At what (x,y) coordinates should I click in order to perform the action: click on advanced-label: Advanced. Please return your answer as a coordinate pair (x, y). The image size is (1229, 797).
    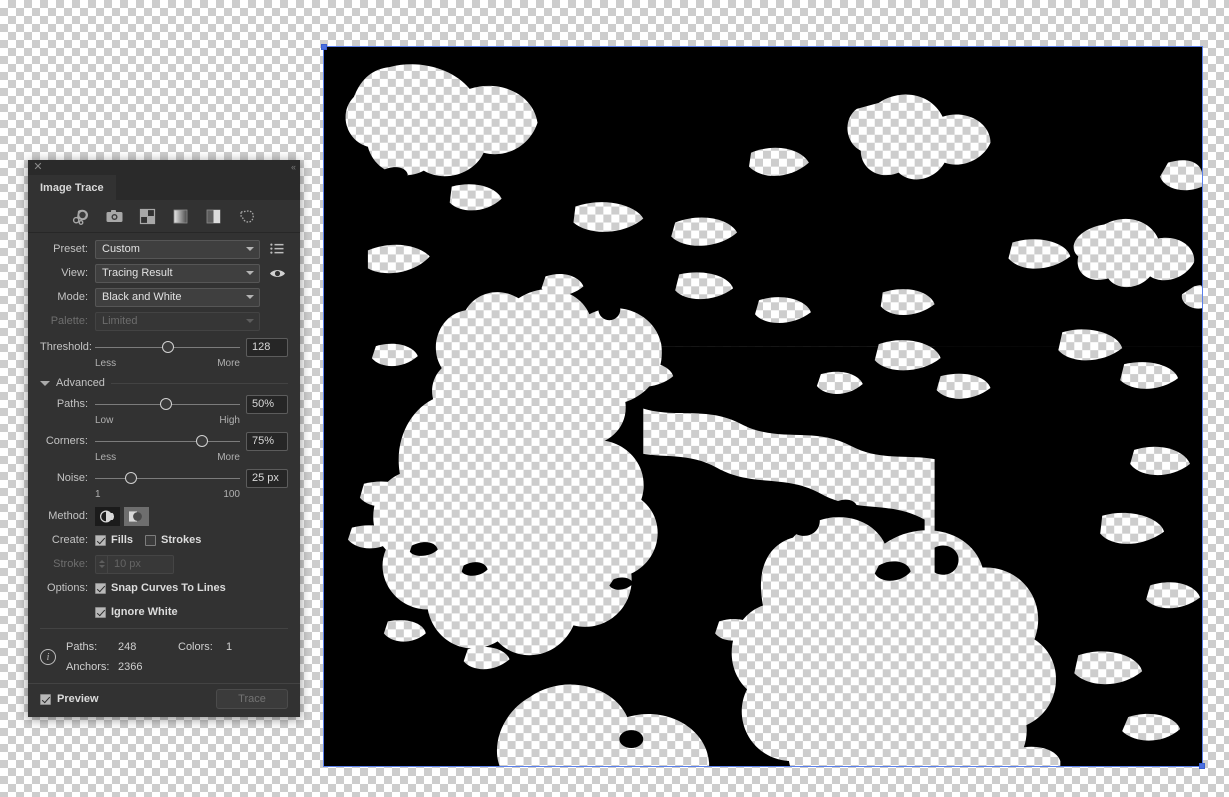
    Looking at the image, I should click on (80, 383).